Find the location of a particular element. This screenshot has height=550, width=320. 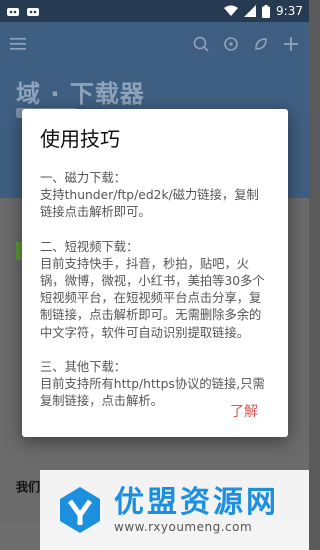

theme-icon is located at coordinates (261, 44).